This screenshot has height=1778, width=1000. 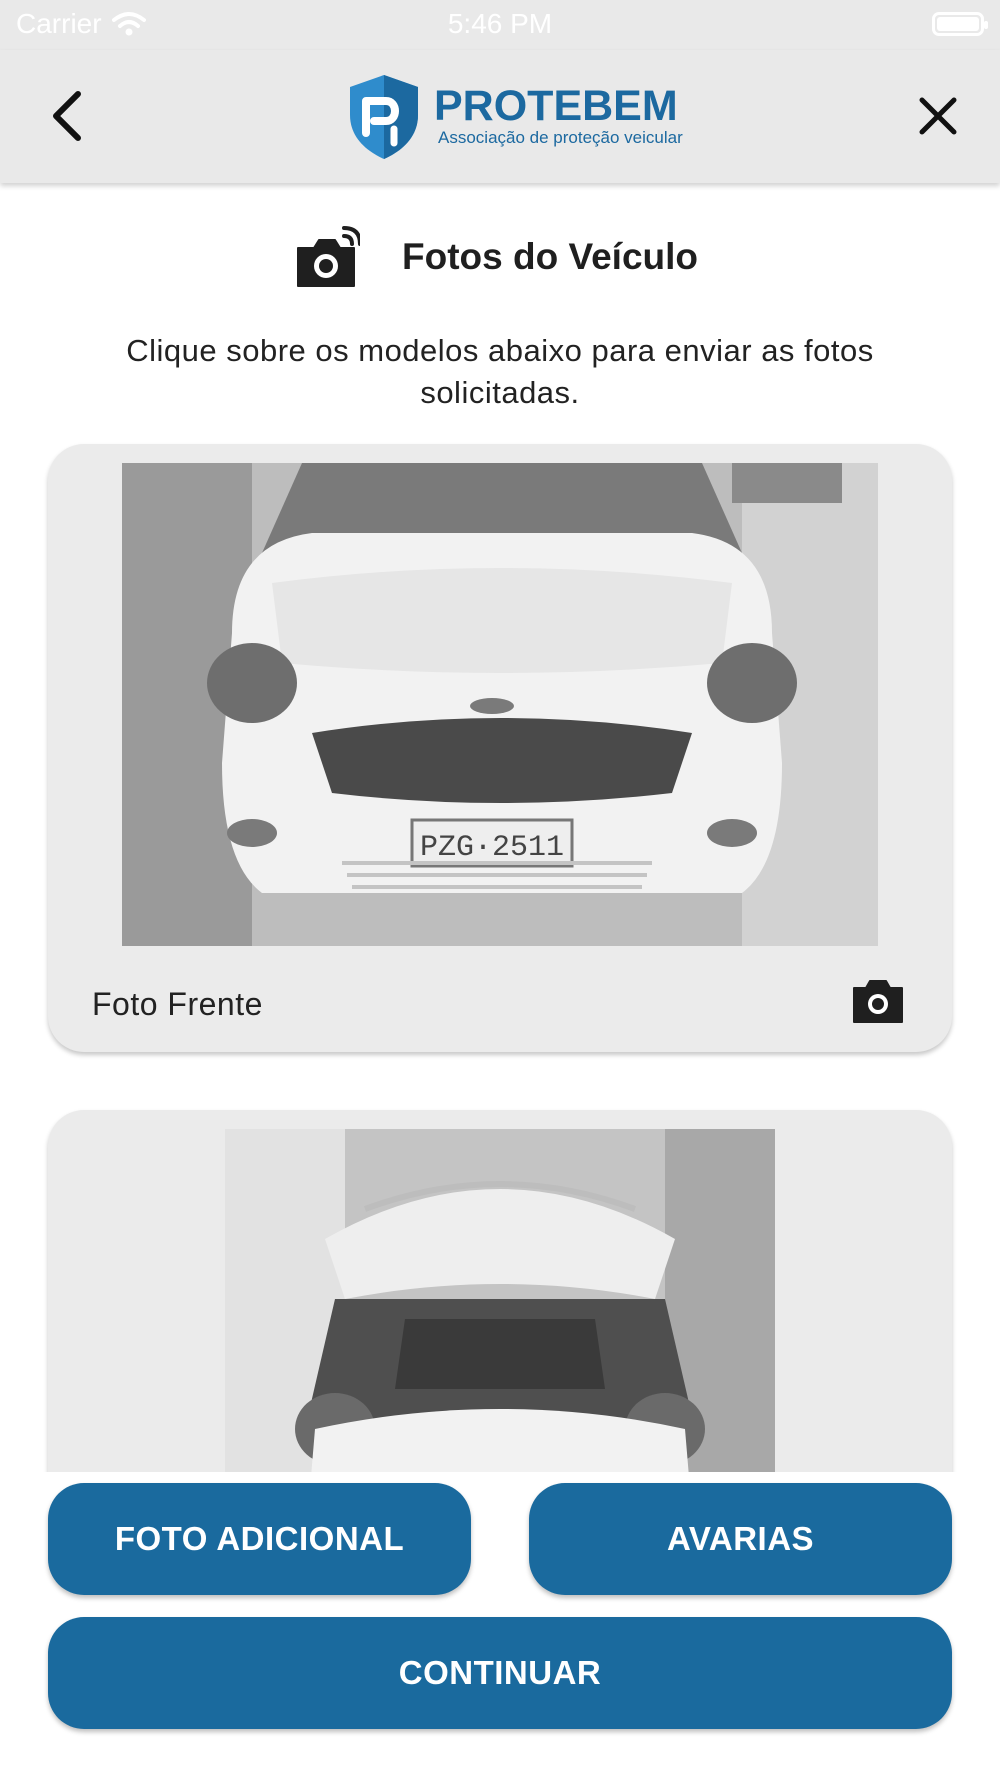 I want to click on clock: 5:46 PM, so click(x=500, y=23).